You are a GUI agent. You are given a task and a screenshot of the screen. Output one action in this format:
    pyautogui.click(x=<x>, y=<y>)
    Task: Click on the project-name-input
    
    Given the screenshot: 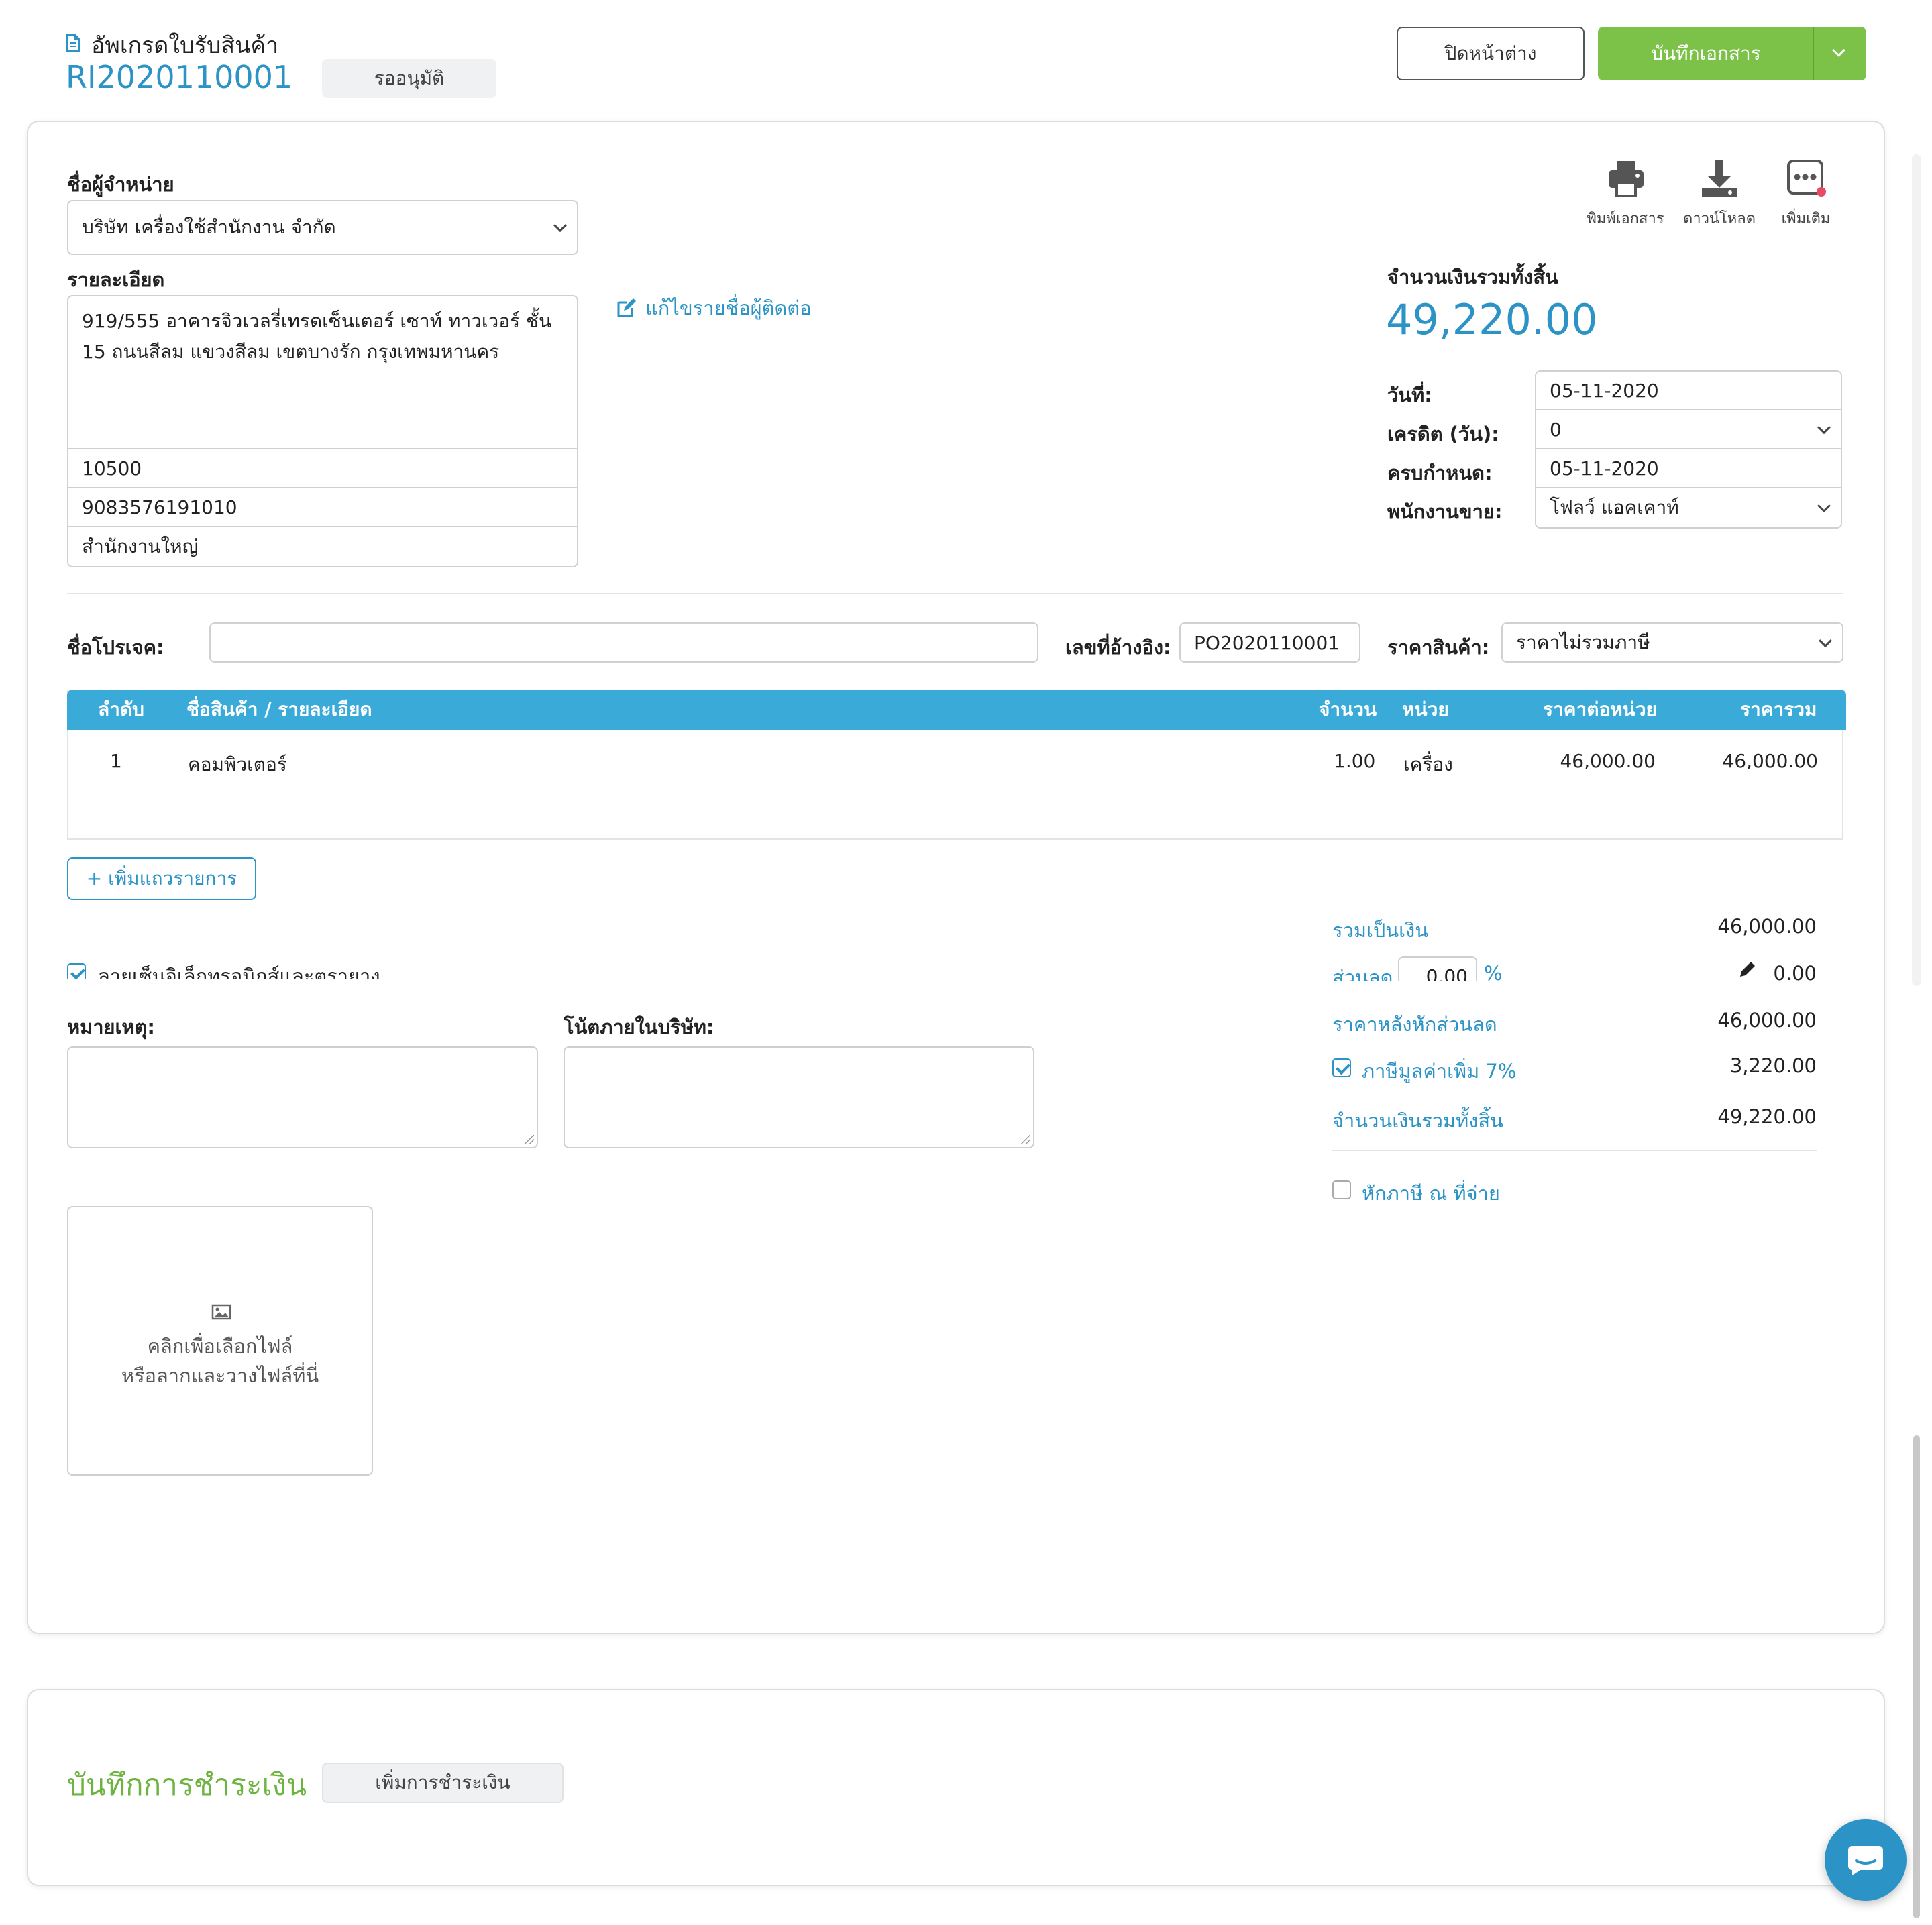 What is the action you would take?
    pyautogui.click(x=623, y=643)
    